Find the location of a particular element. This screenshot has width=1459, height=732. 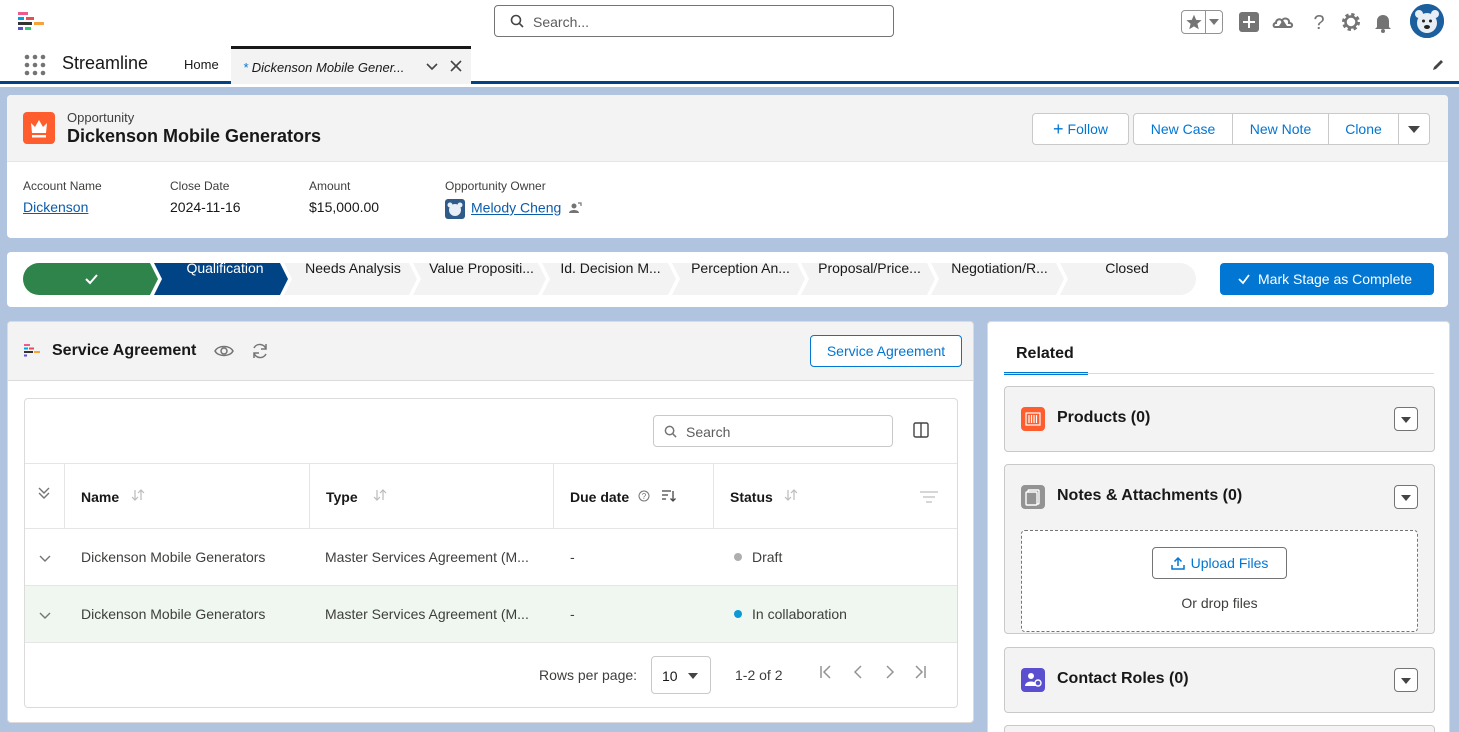

table-pagination: Rows per page: 10 1-2 of 2 is located at coordinates (491, 674).